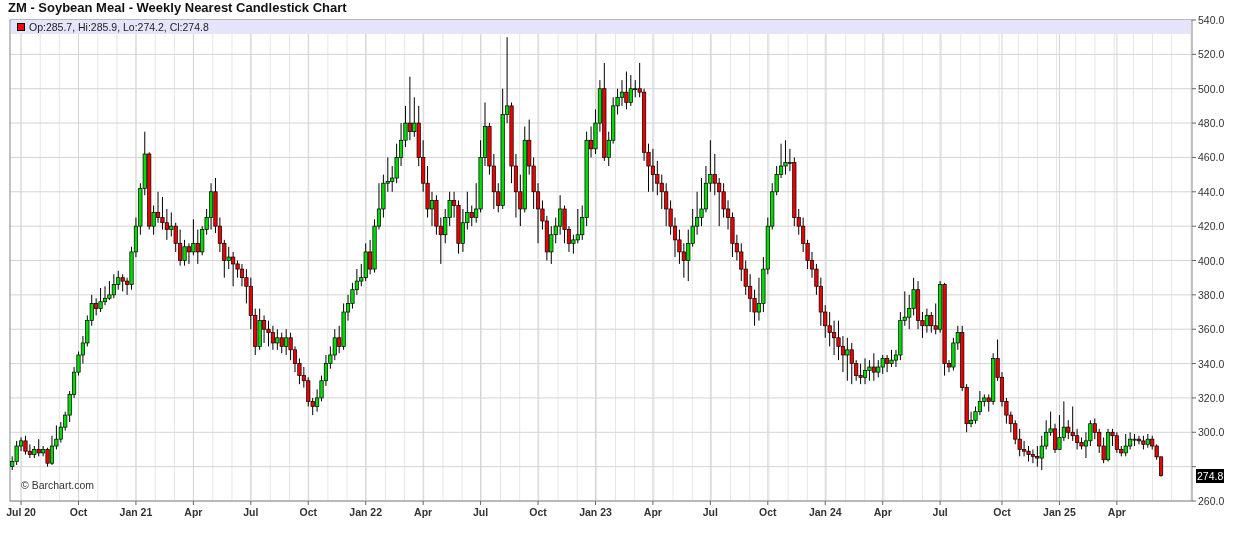  I want to click on axis-label: Jan 25, so click(1059, 512).